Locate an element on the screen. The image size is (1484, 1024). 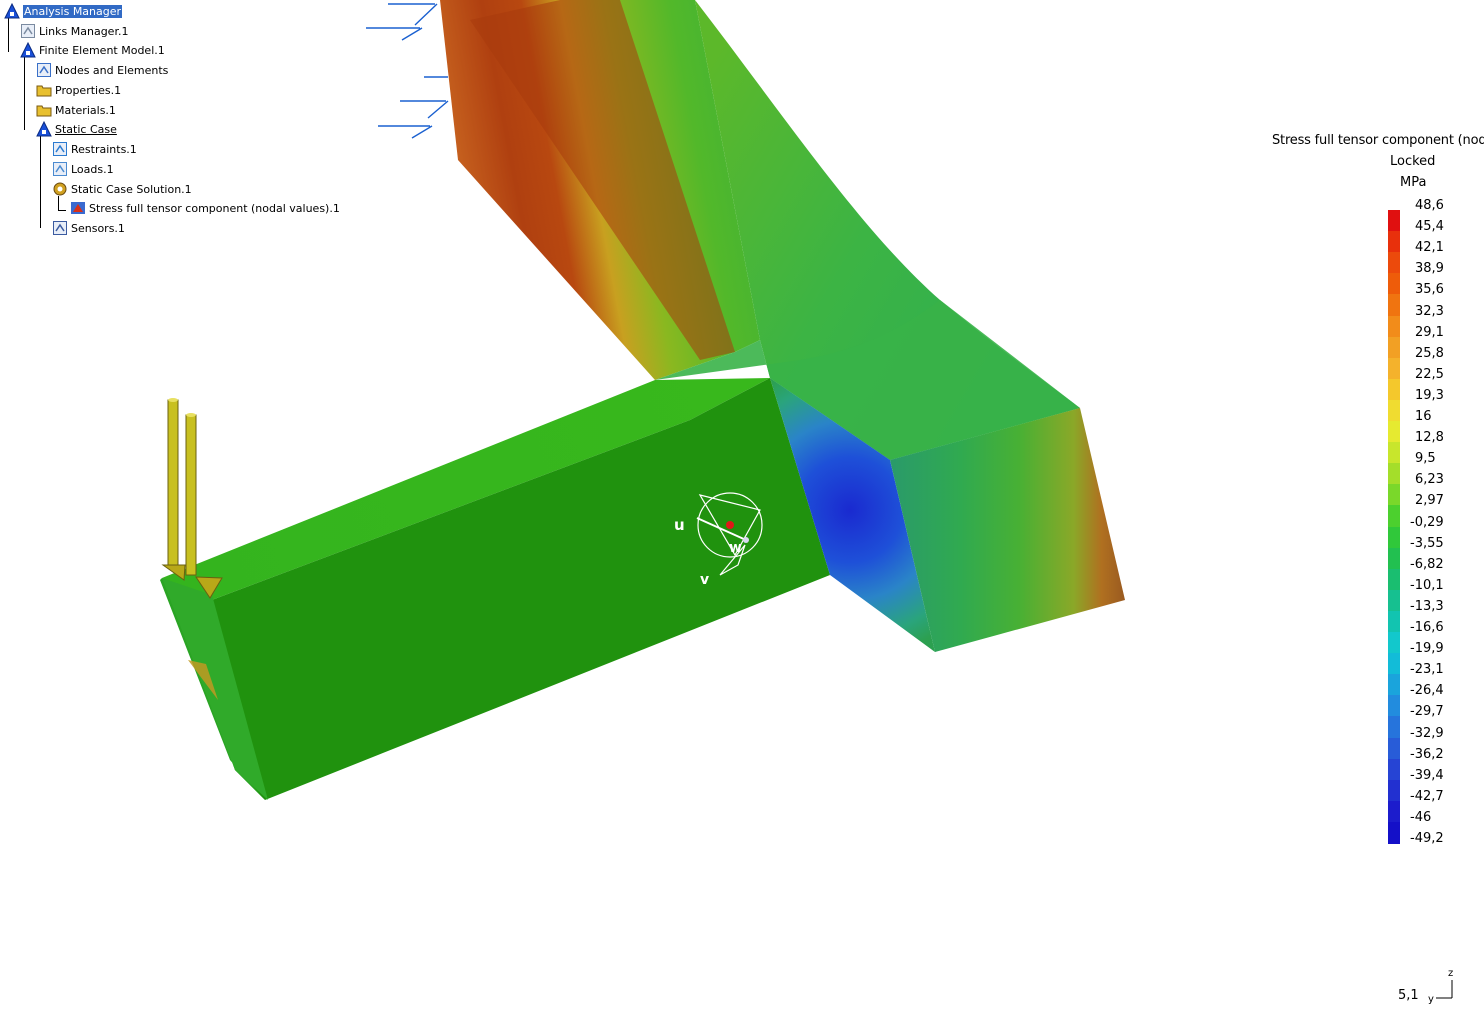
legend-unit: MPa is located at coordinates (1413, 182).